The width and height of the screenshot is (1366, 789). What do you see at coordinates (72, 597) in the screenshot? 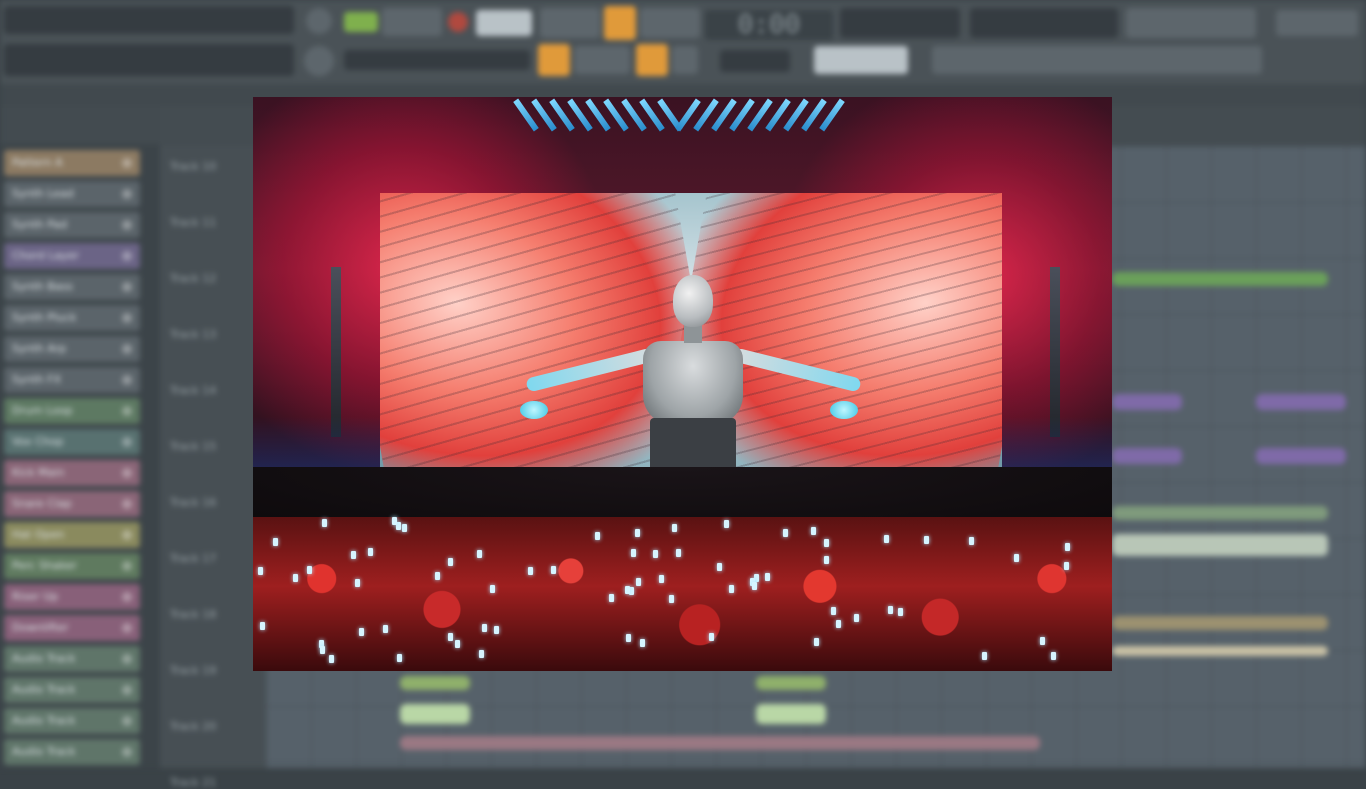
I see `browser-item: Riser Up` at bounding box center [72, 597].